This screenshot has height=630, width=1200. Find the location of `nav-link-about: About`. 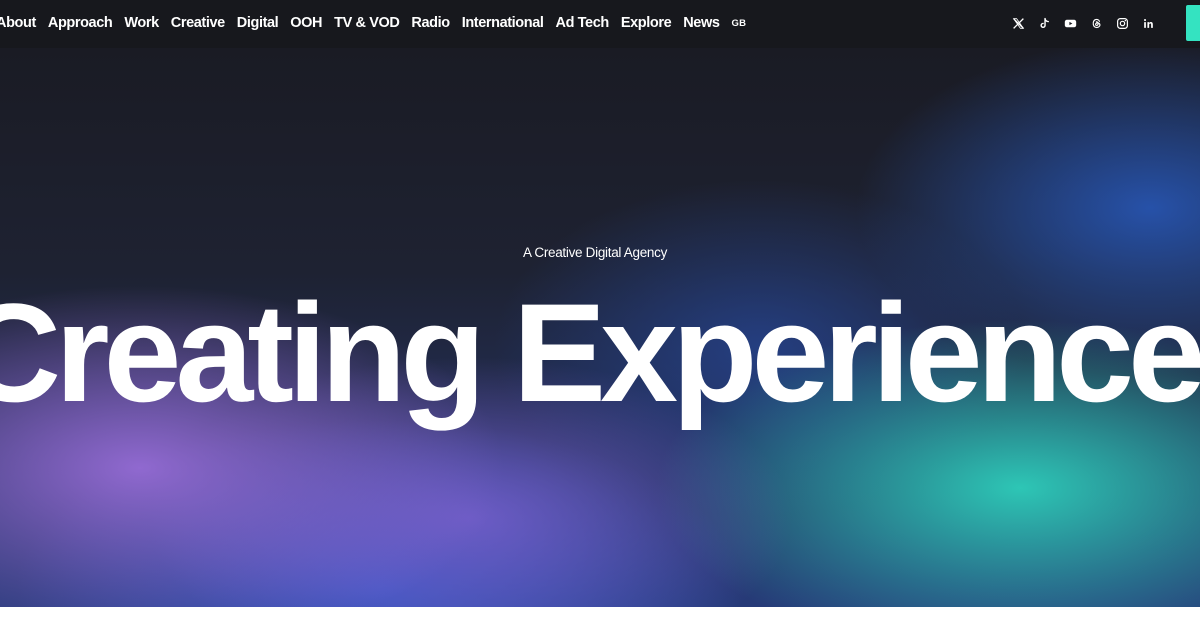

nav-link-about: About is located at coordinates (18, 23).